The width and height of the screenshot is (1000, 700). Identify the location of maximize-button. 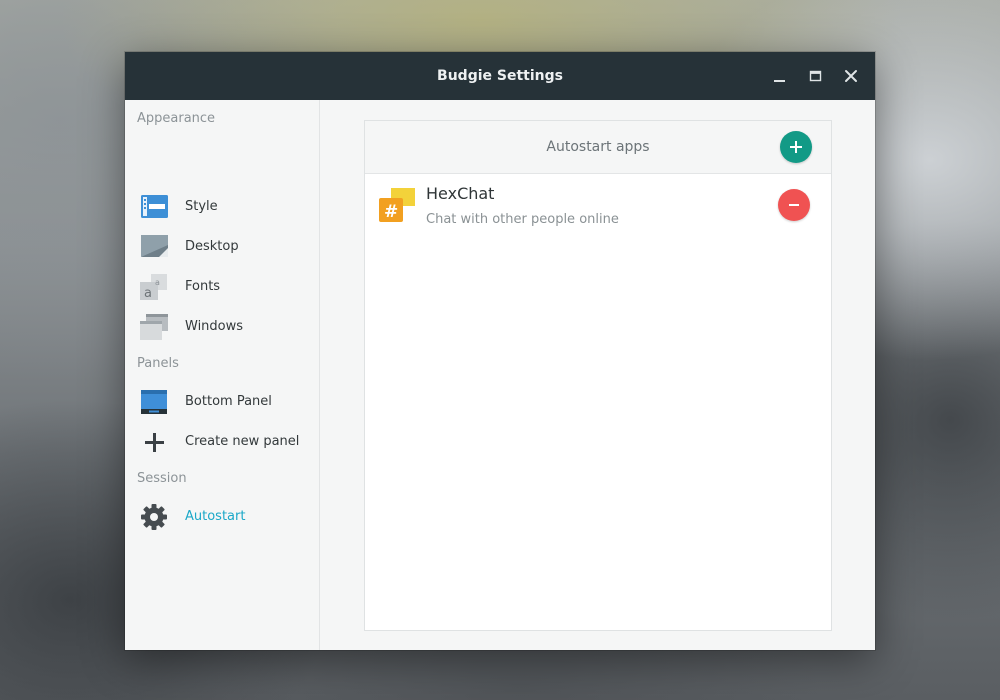
(816, 76).